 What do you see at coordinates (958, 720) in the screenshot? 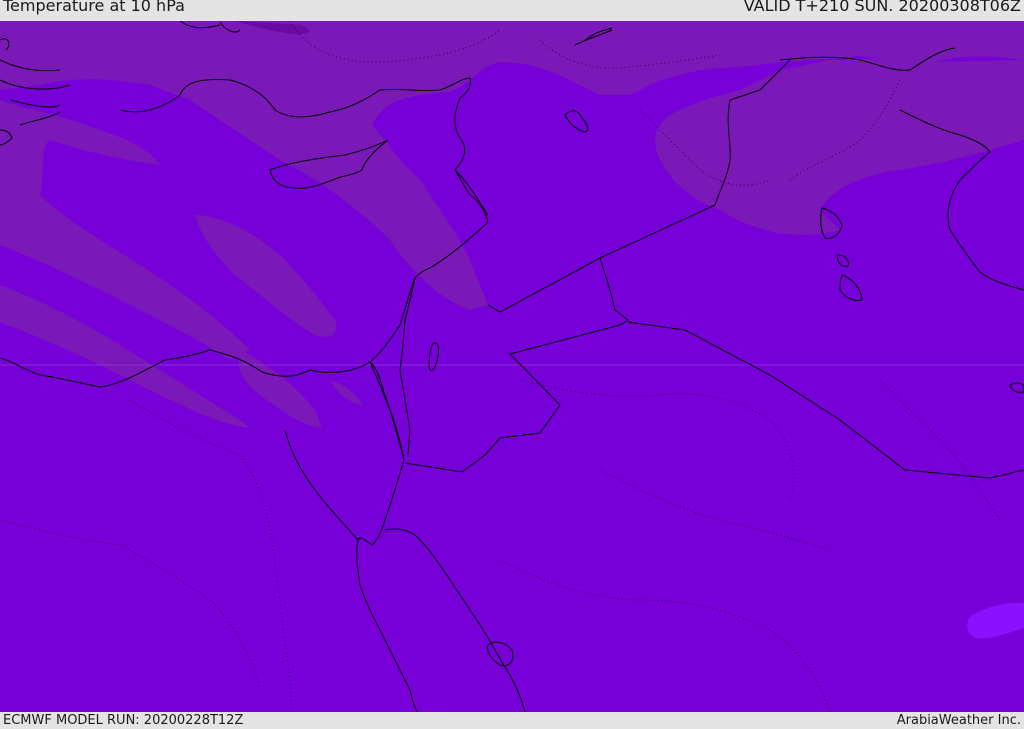
I see `credit-label: ArabiaWeather Inc.` at bounding box center [958, 720].